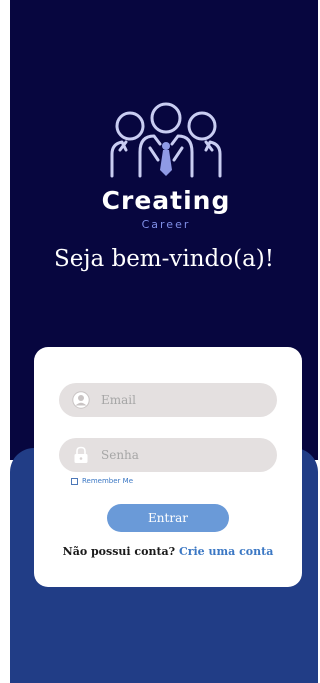  Describe the element at coordinates (166, 140) in the screenshot. I see `team-people-icon` at that location.